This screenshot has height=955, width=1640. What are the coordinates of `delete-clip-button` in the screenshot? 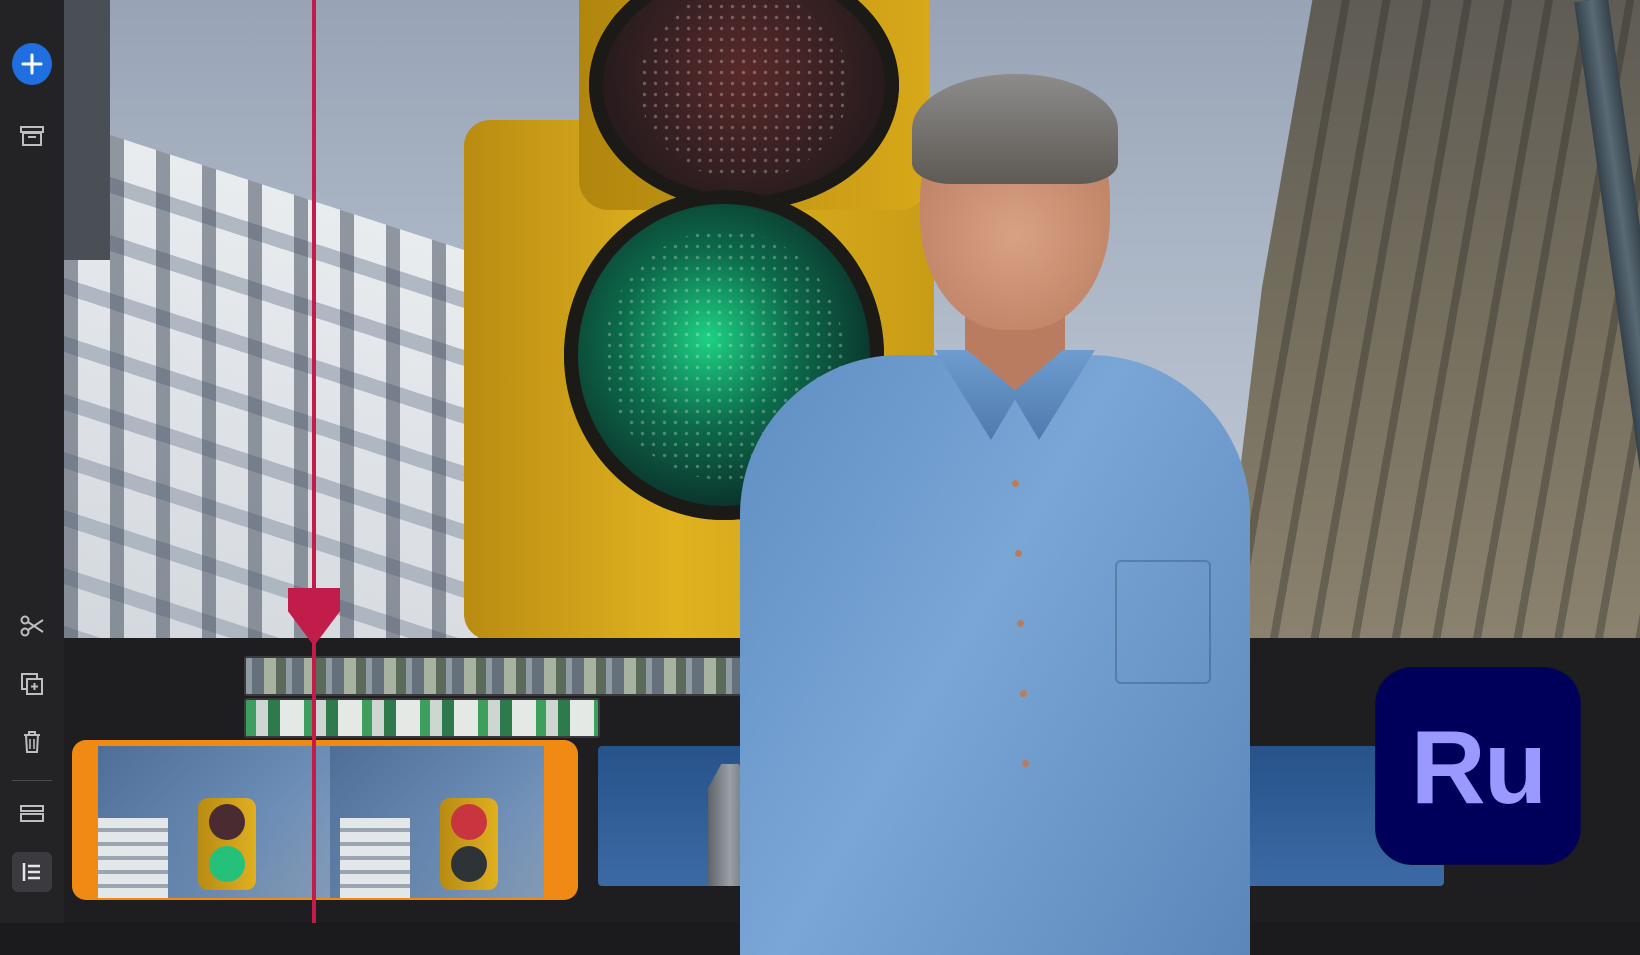 It's located at (32, 742).